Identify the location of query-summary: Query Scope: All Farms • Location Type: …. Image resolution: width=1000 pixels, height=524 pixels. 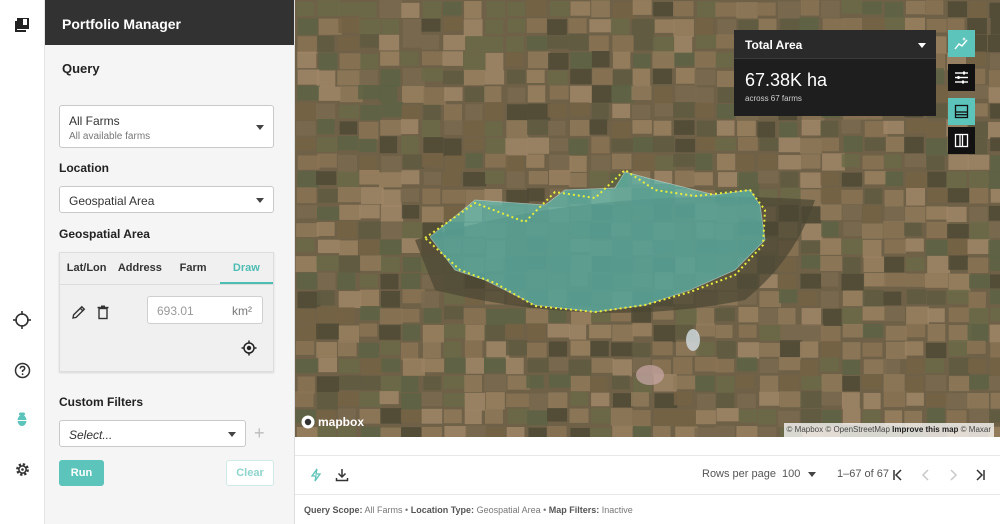
(647, 509).